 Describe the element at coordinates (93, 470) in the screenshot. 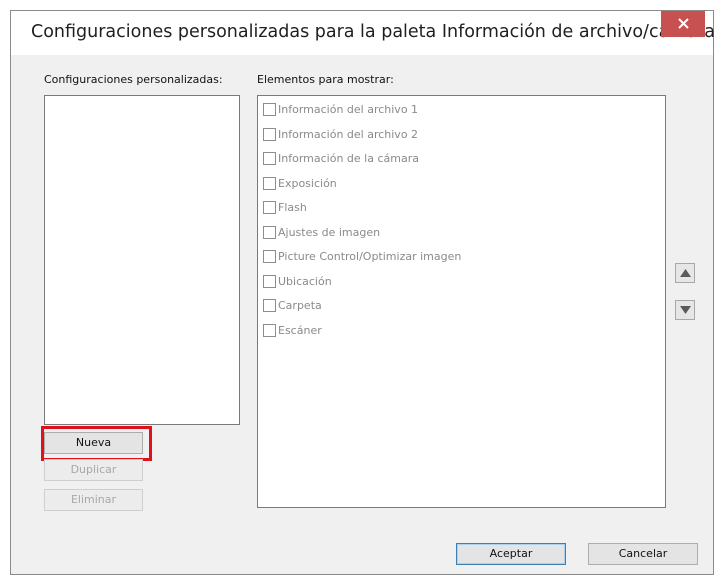

I see `duplicate-button: Duplicar` at that location.